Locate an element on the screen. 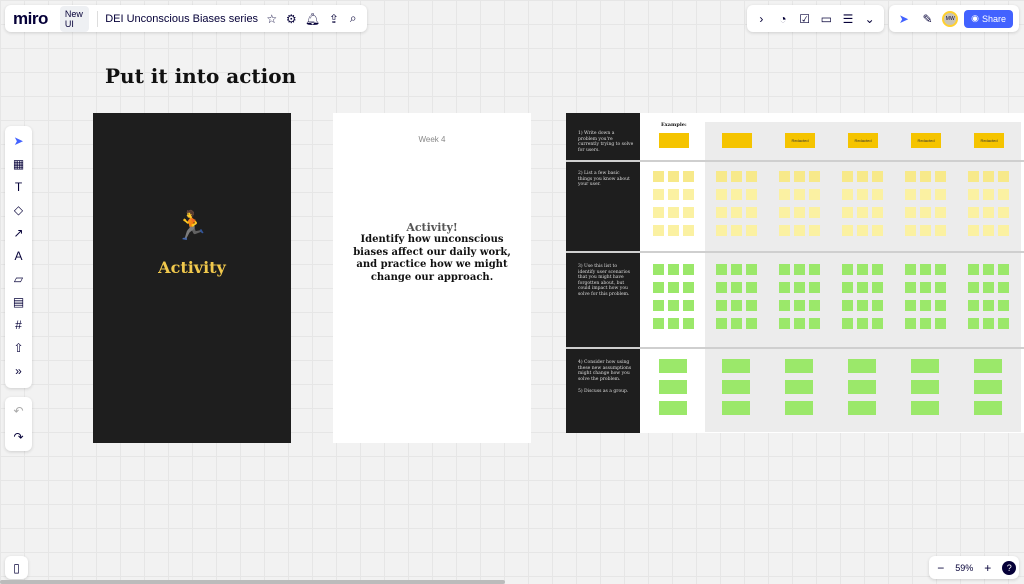 The image size is (1024, 584). new-ui-badge: New UI is located at coordinates (74, 18).